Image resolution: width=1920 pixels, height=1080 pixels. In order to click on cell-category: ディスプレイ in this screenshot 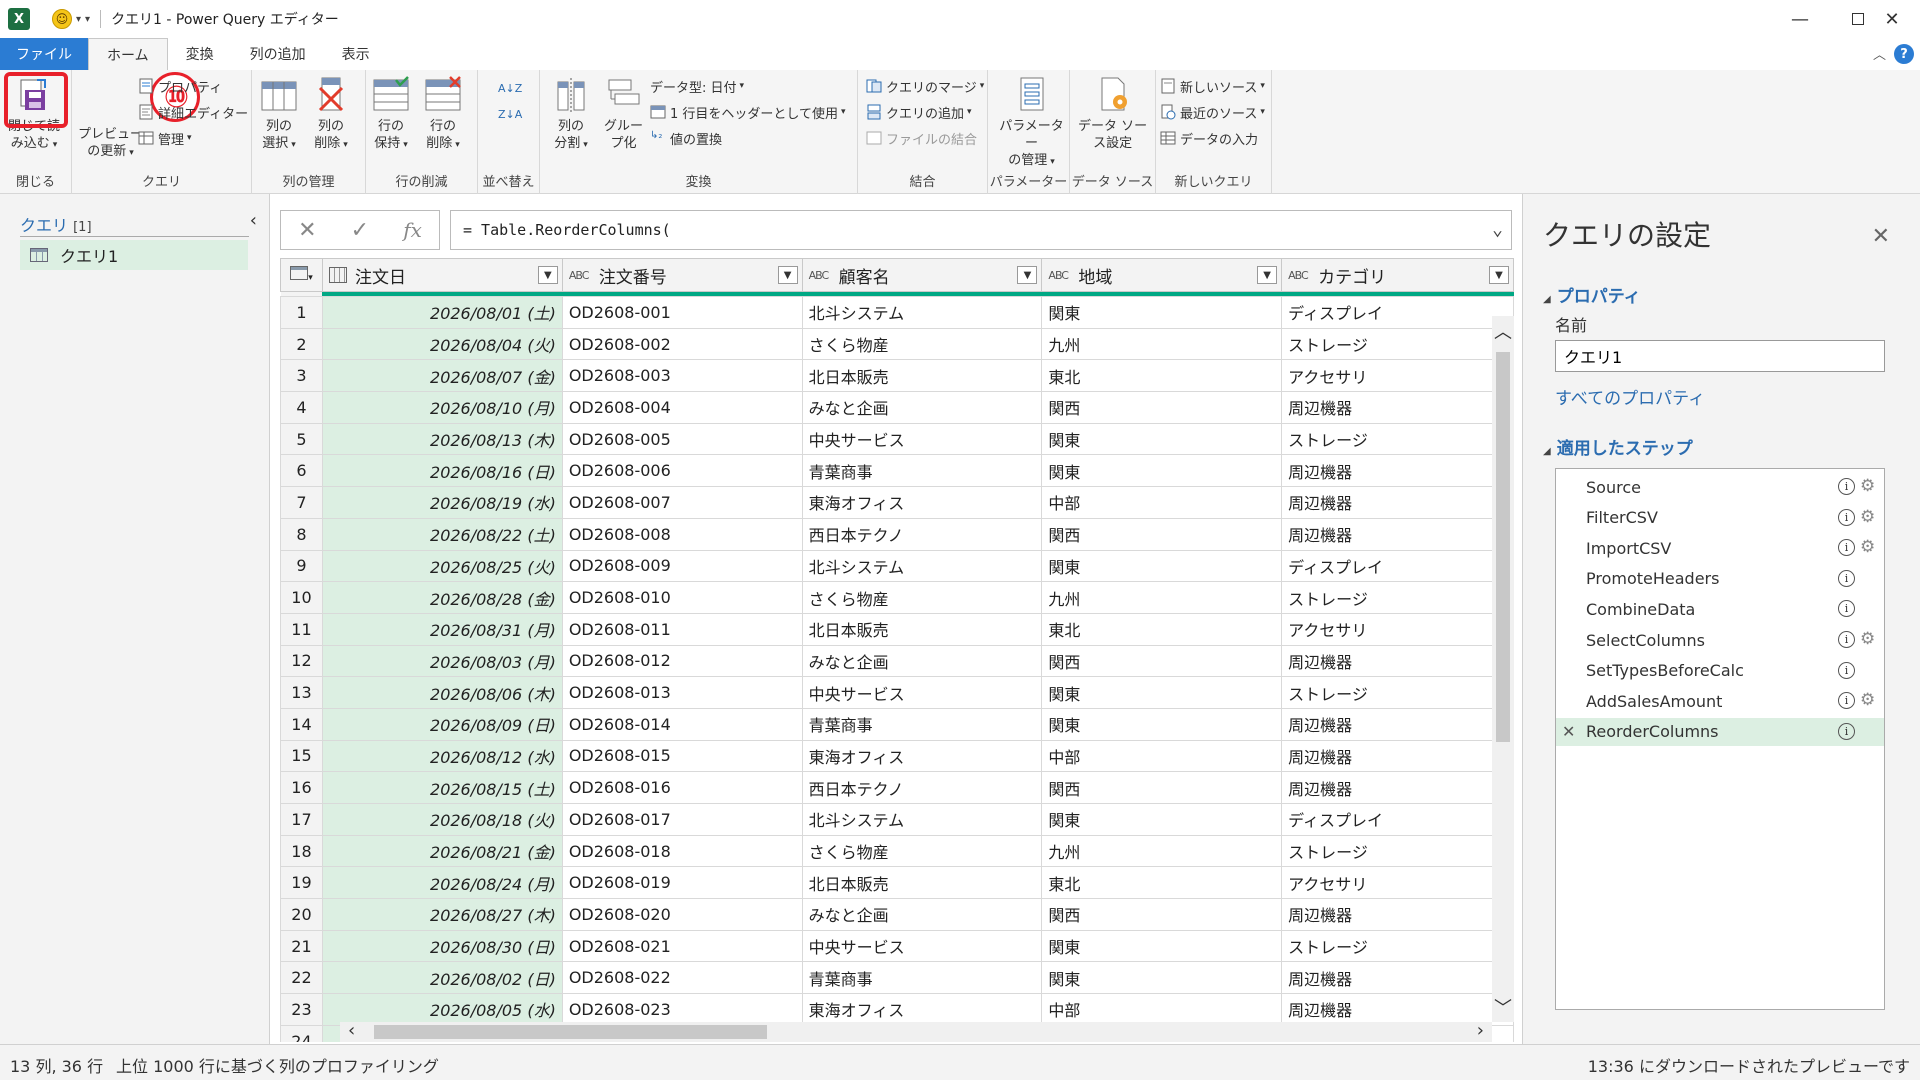, I will do `click(1397, 819)`.